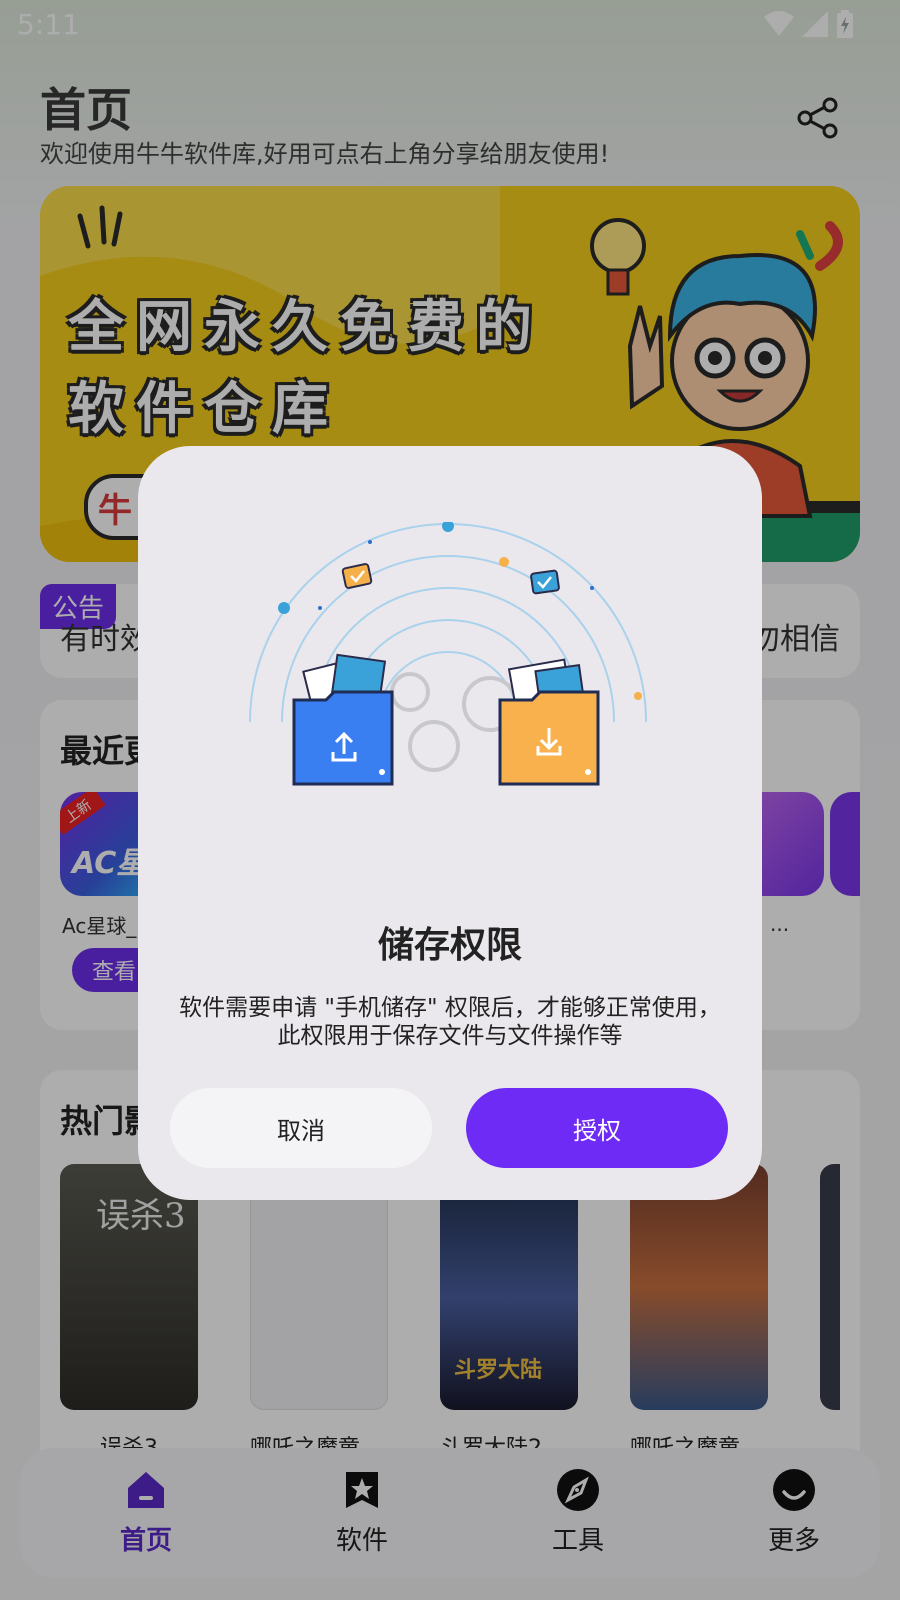 This screenshot has height=1600, width=900. What do you see at coordinates (449, 945) in the screenshot?
I see `dialog-title: 储存权限` at bounding box center [449, 945].